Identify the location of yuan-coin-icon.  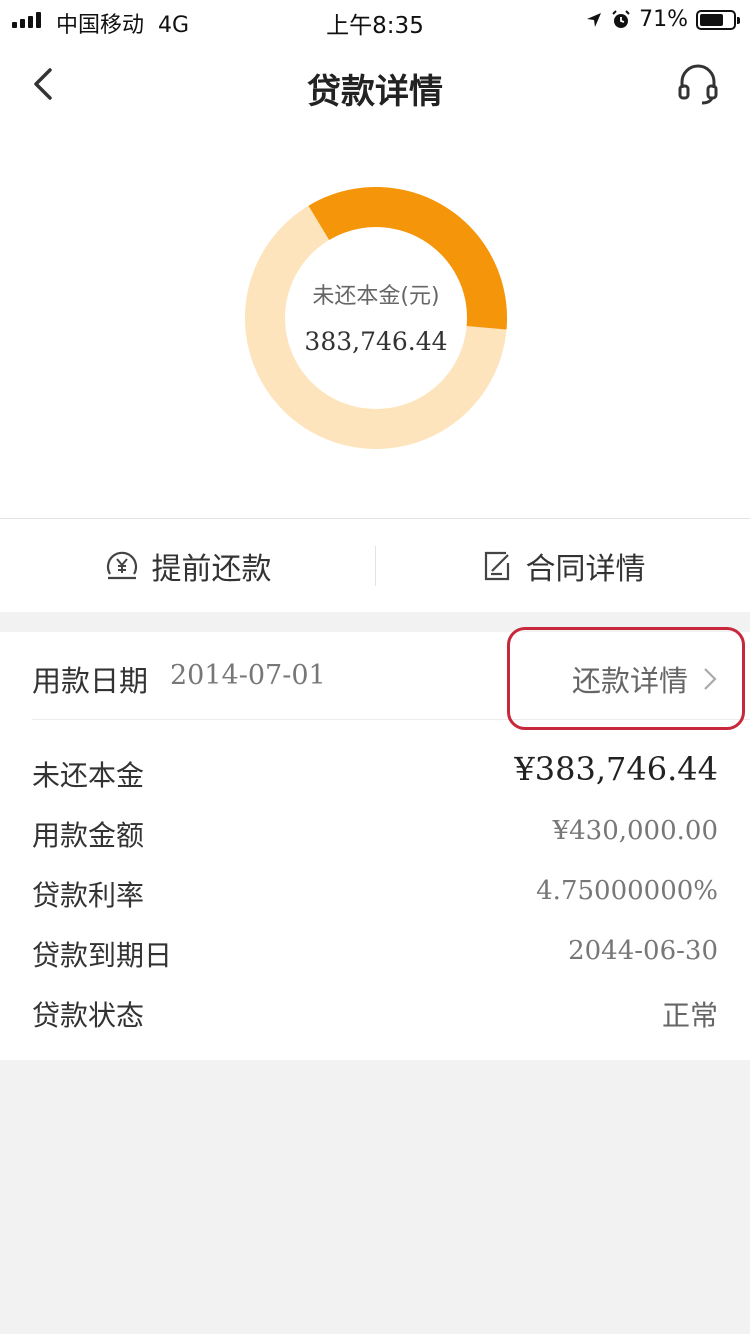
(121, 565).